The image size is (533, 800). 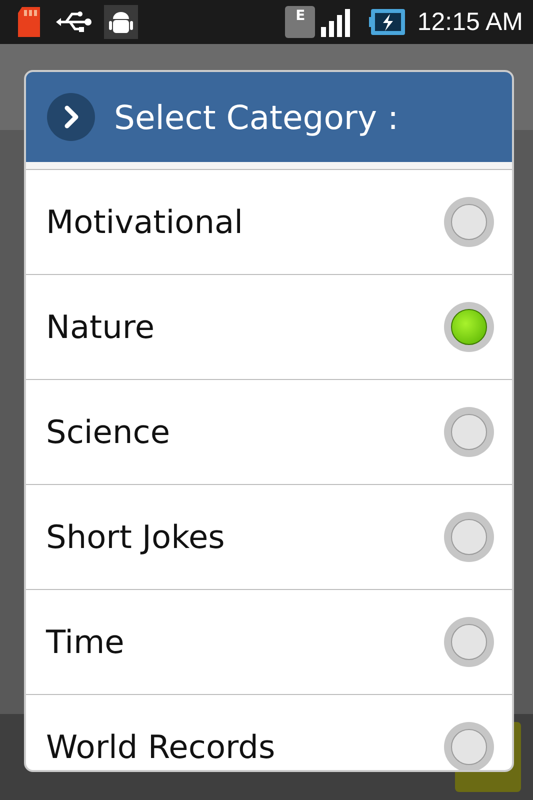 I want to click on network-type-icon: E, so click(x=300, y=22).